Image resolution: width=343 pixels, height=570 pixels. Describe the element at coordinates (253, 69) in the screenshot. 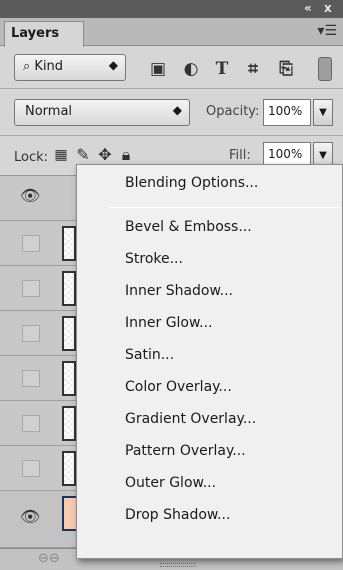

I see `shape-filter-icon: ⌗` at that location.